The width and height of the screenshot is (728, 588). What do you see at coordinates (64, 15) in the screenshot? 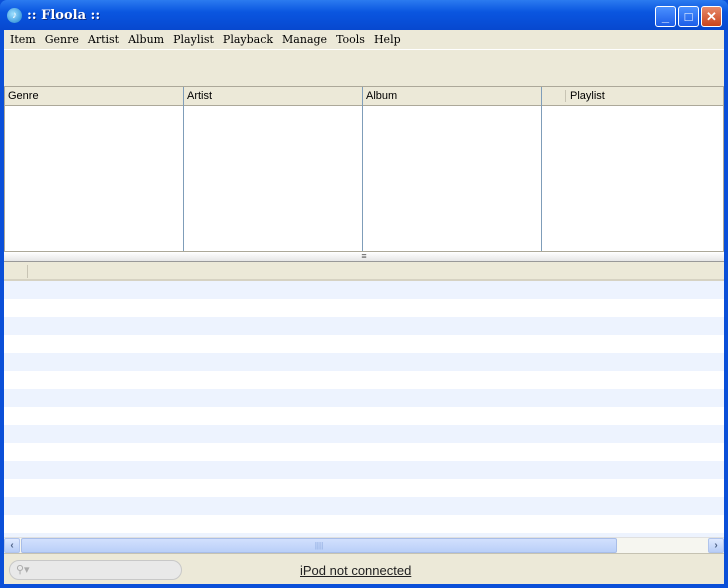
I see `window-title: :: Floola ::` at bounding box center [64, 15].